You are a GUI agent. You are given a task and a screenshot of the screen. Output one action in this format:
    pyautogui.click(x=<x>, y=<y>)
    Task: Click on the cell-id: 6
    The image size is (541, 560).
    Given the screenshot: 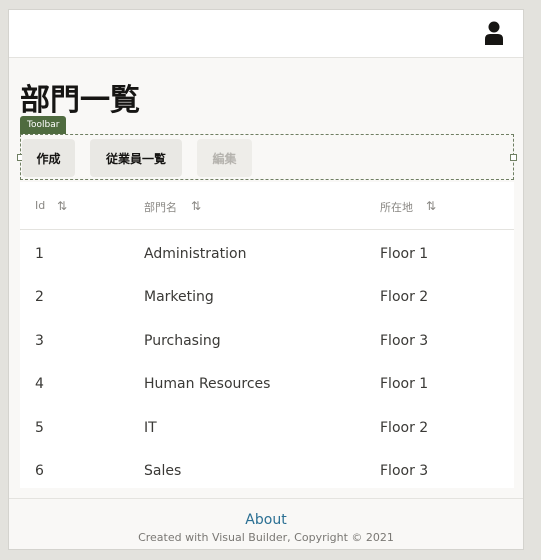 What is the action you would take?
    pyautogui.click(x=39, y=471)
    